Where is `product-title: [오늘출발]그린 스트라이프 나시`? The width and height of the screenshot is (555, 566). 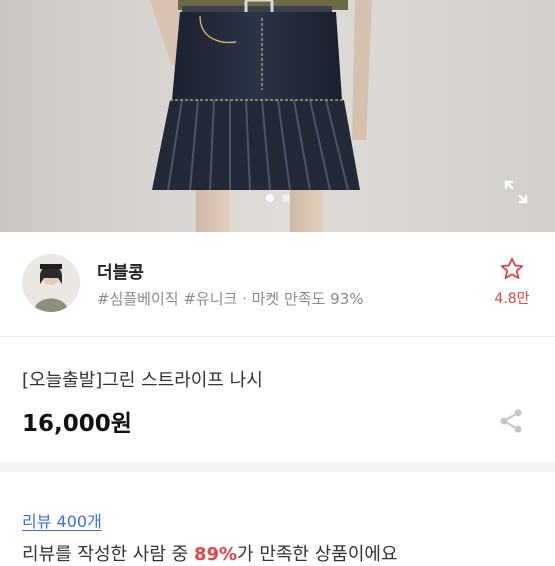
product-title: [오늘출발]그린 스트라이프 나시 is located at coordinates (142, 380).